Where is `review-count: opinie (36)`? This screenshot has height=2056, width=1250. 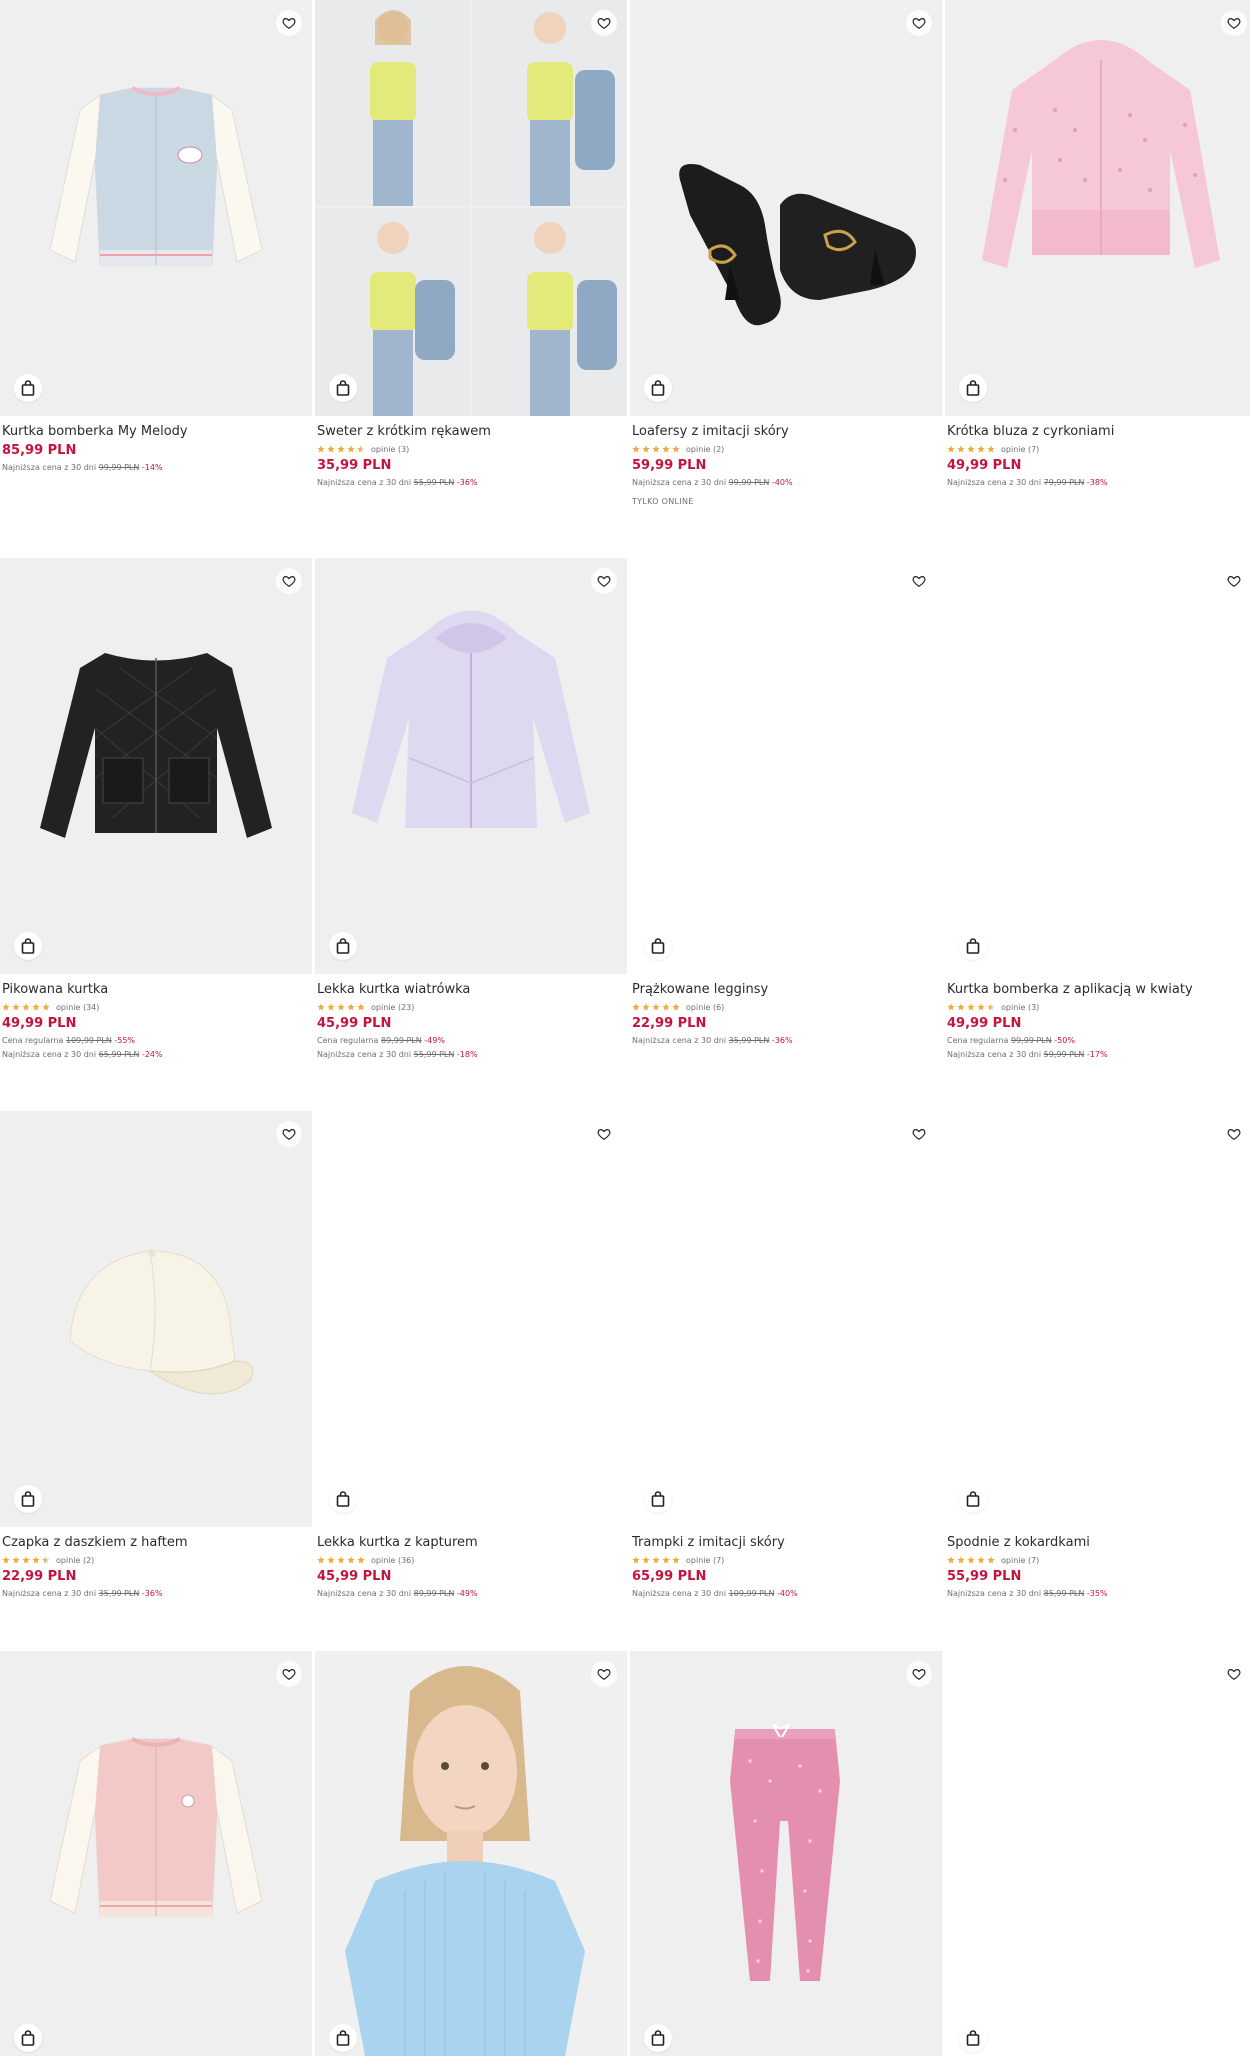 review-count: opinie (36) is located at coordinates (392, 1560).